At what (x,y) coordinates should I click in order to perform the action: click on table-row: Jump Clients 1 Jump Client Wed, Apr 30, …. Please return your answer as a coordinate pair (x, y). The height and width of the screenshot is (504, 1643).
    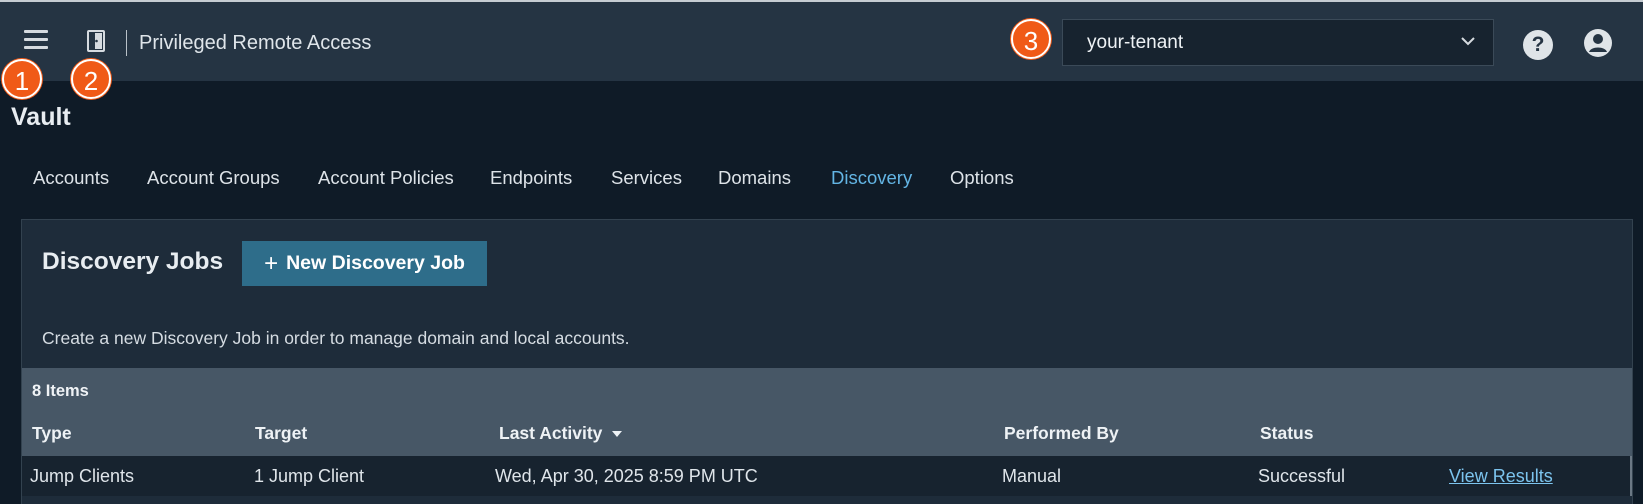
    Looking at the image, I should click on (827, 476).